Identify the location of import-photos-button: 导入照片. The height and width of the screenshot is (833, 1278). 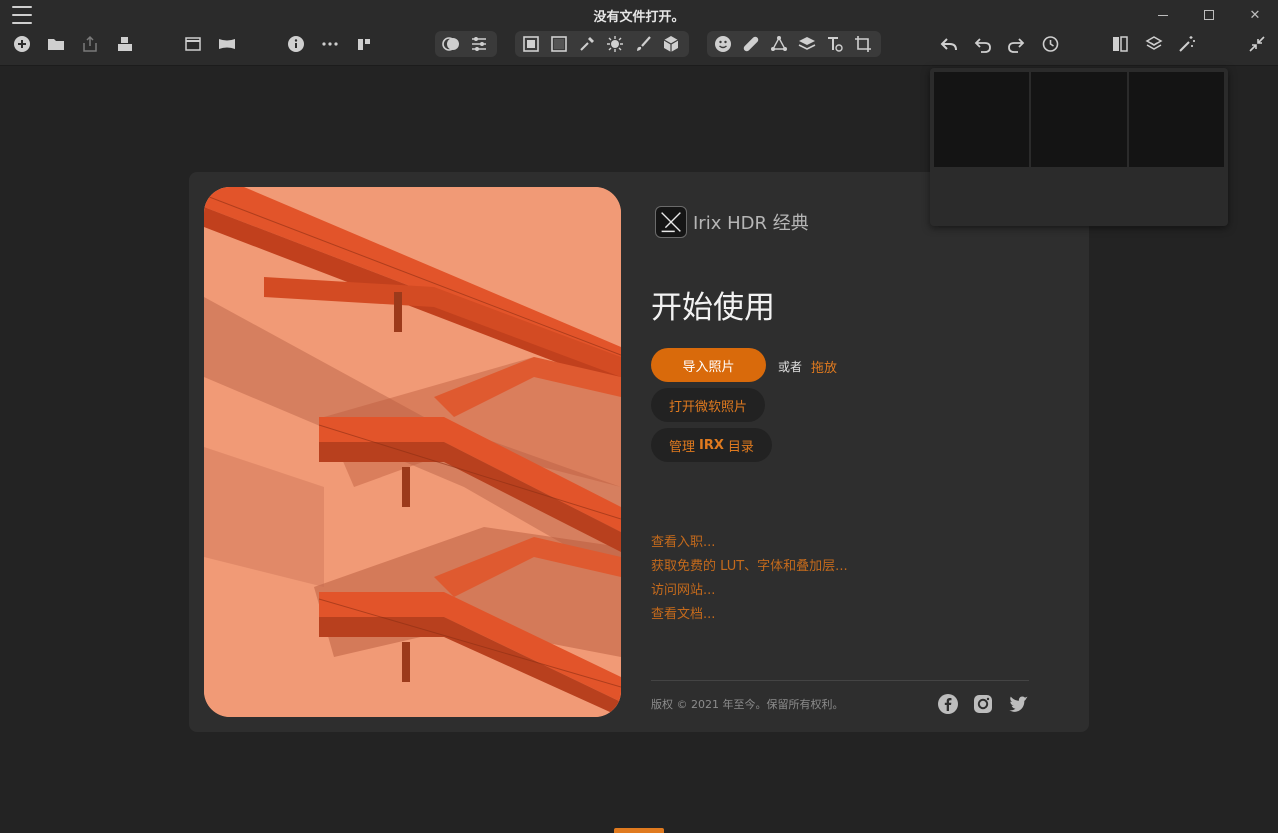
(708, 365).